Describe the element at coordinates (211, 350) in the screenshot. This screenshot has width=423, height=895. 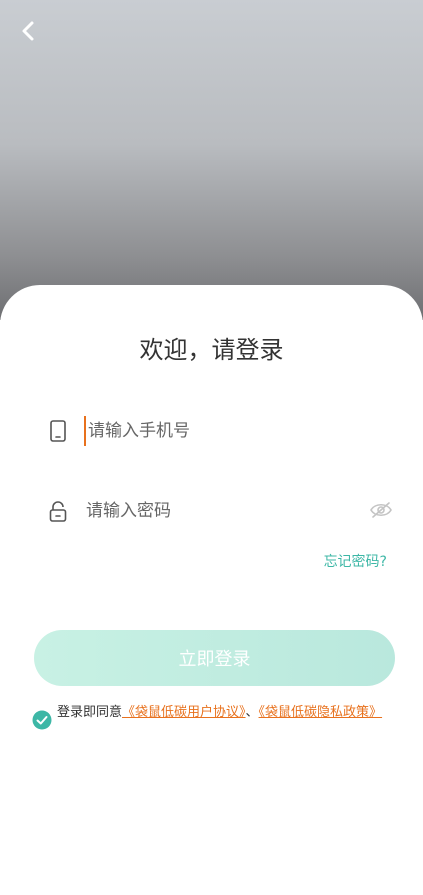
I see `page-title: 欢迎，请登录` at that location.